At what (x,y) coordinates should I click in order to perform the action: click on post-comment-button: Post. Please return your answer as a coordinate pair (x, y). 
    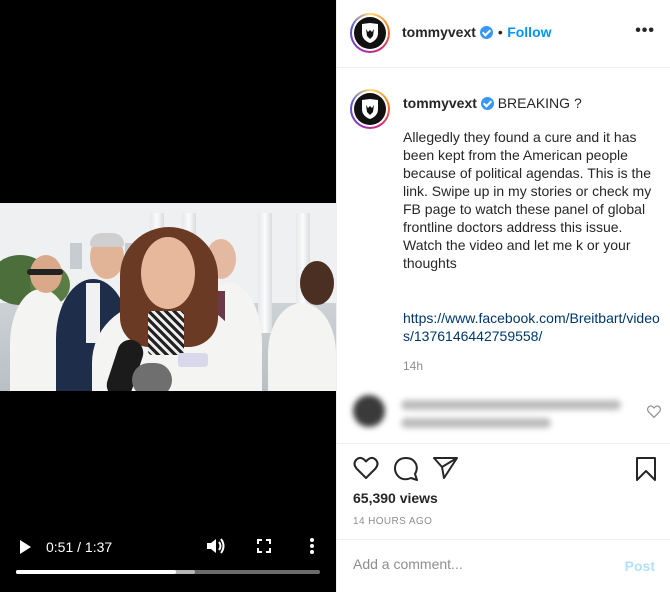
    Looking at the image, I should click on (640, 566).